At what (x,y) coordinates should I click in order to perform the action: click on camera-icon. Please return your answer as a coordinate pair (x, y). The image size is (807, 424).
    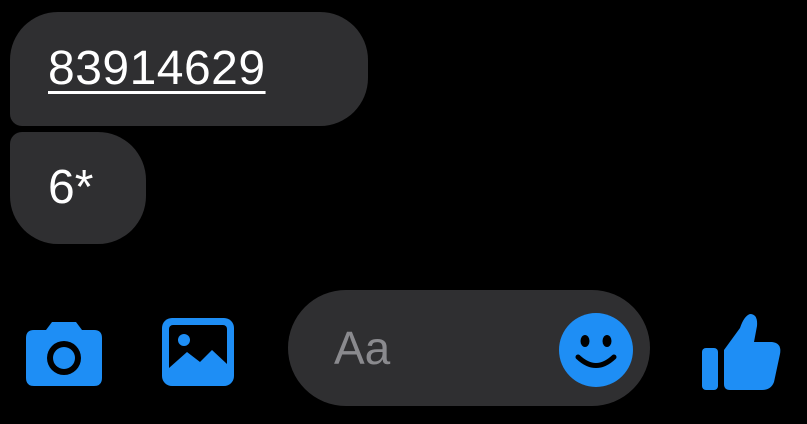
    Looking at the image, I should click on (64, 353).